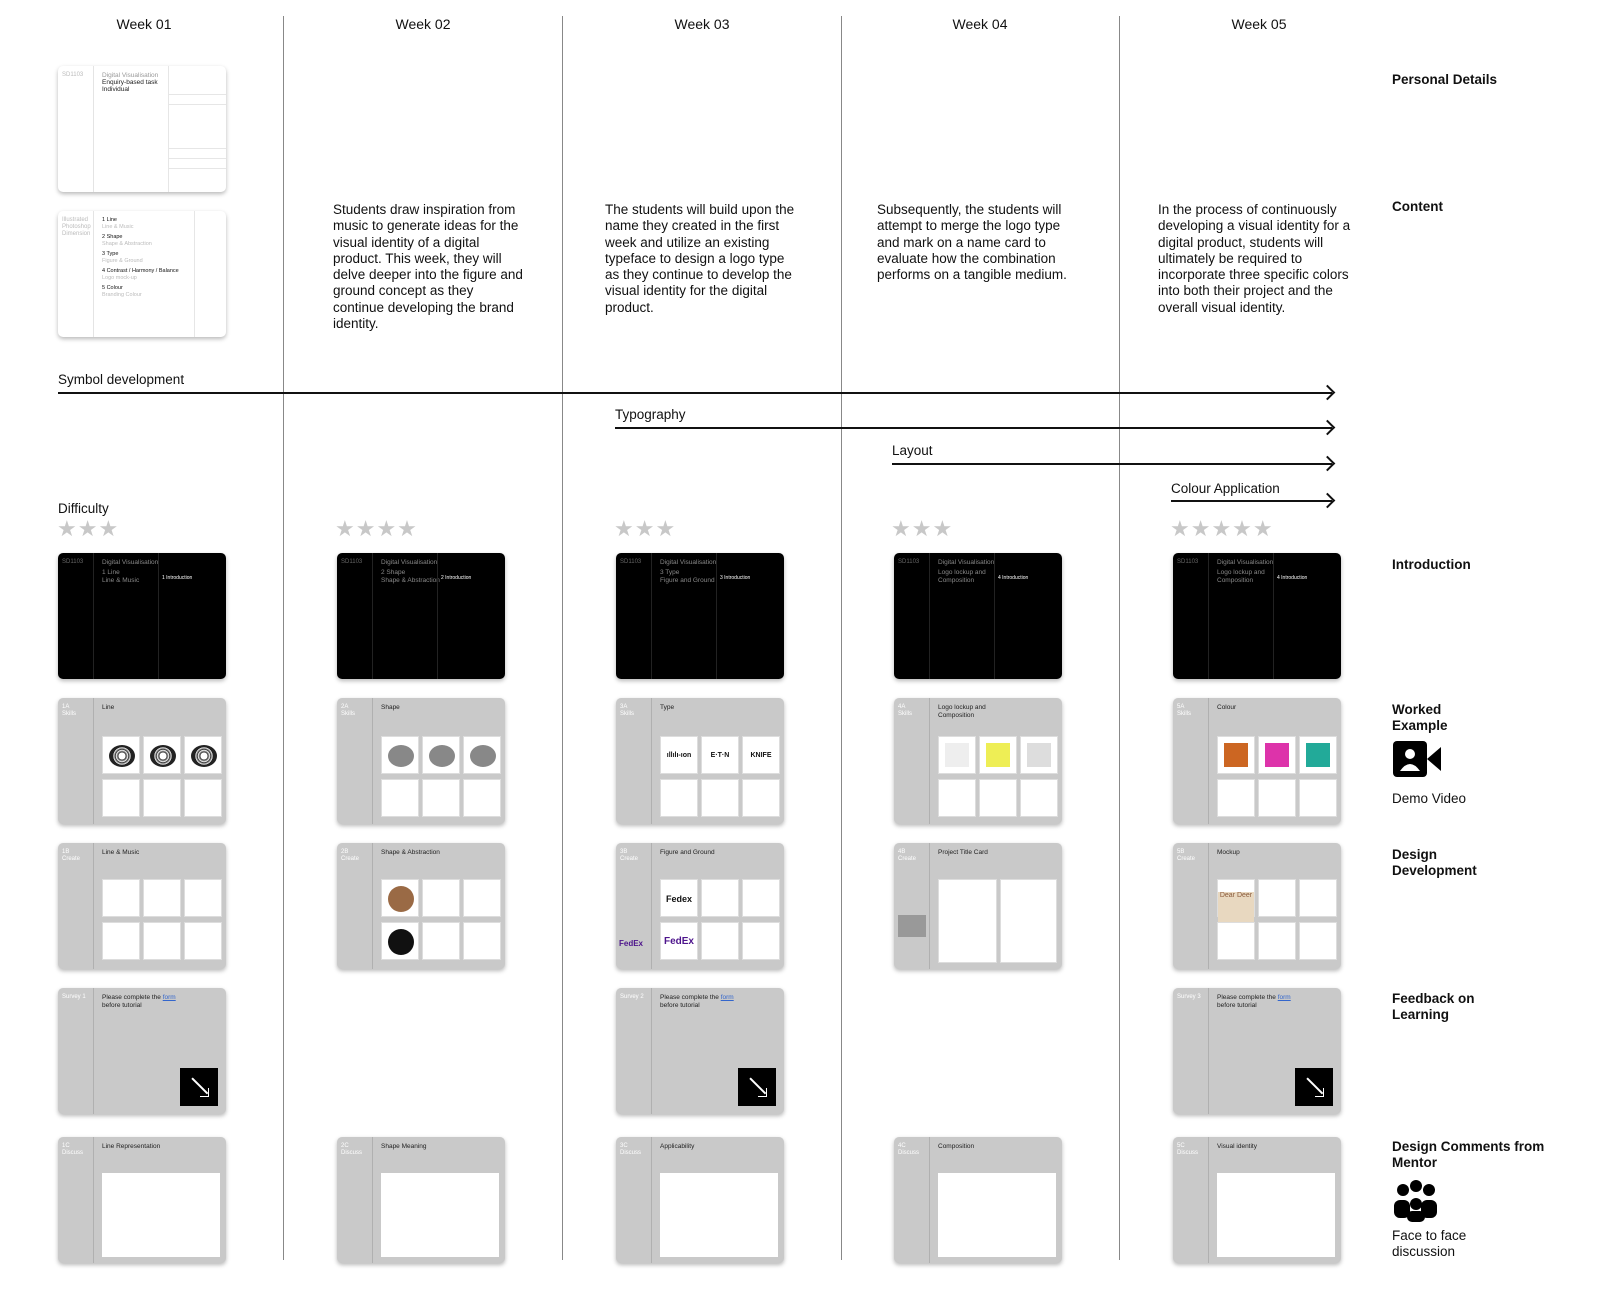 The image size is (1600, 1303). I want to click on intro-card-intro: 4 Introduction, so click(1013, 578).